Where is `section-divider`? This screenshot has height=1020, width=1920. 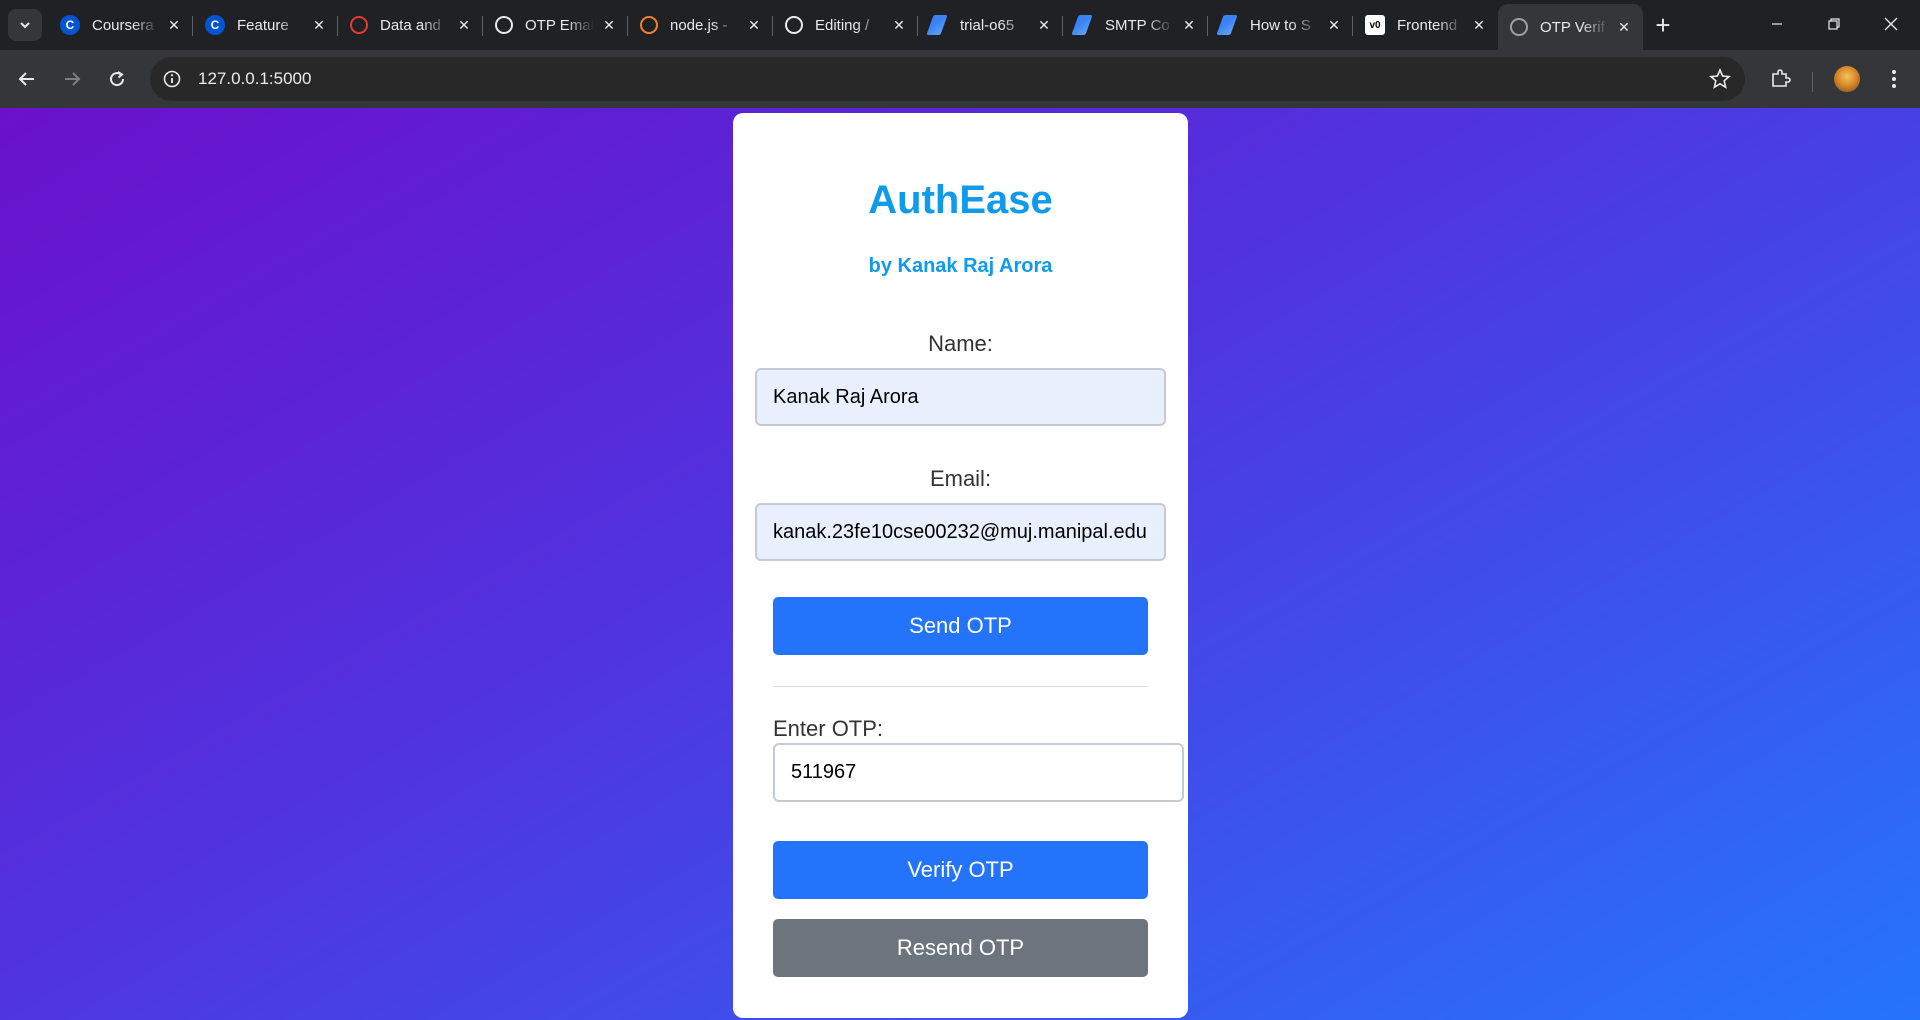
section-divider is located at coordinates (960, 686).